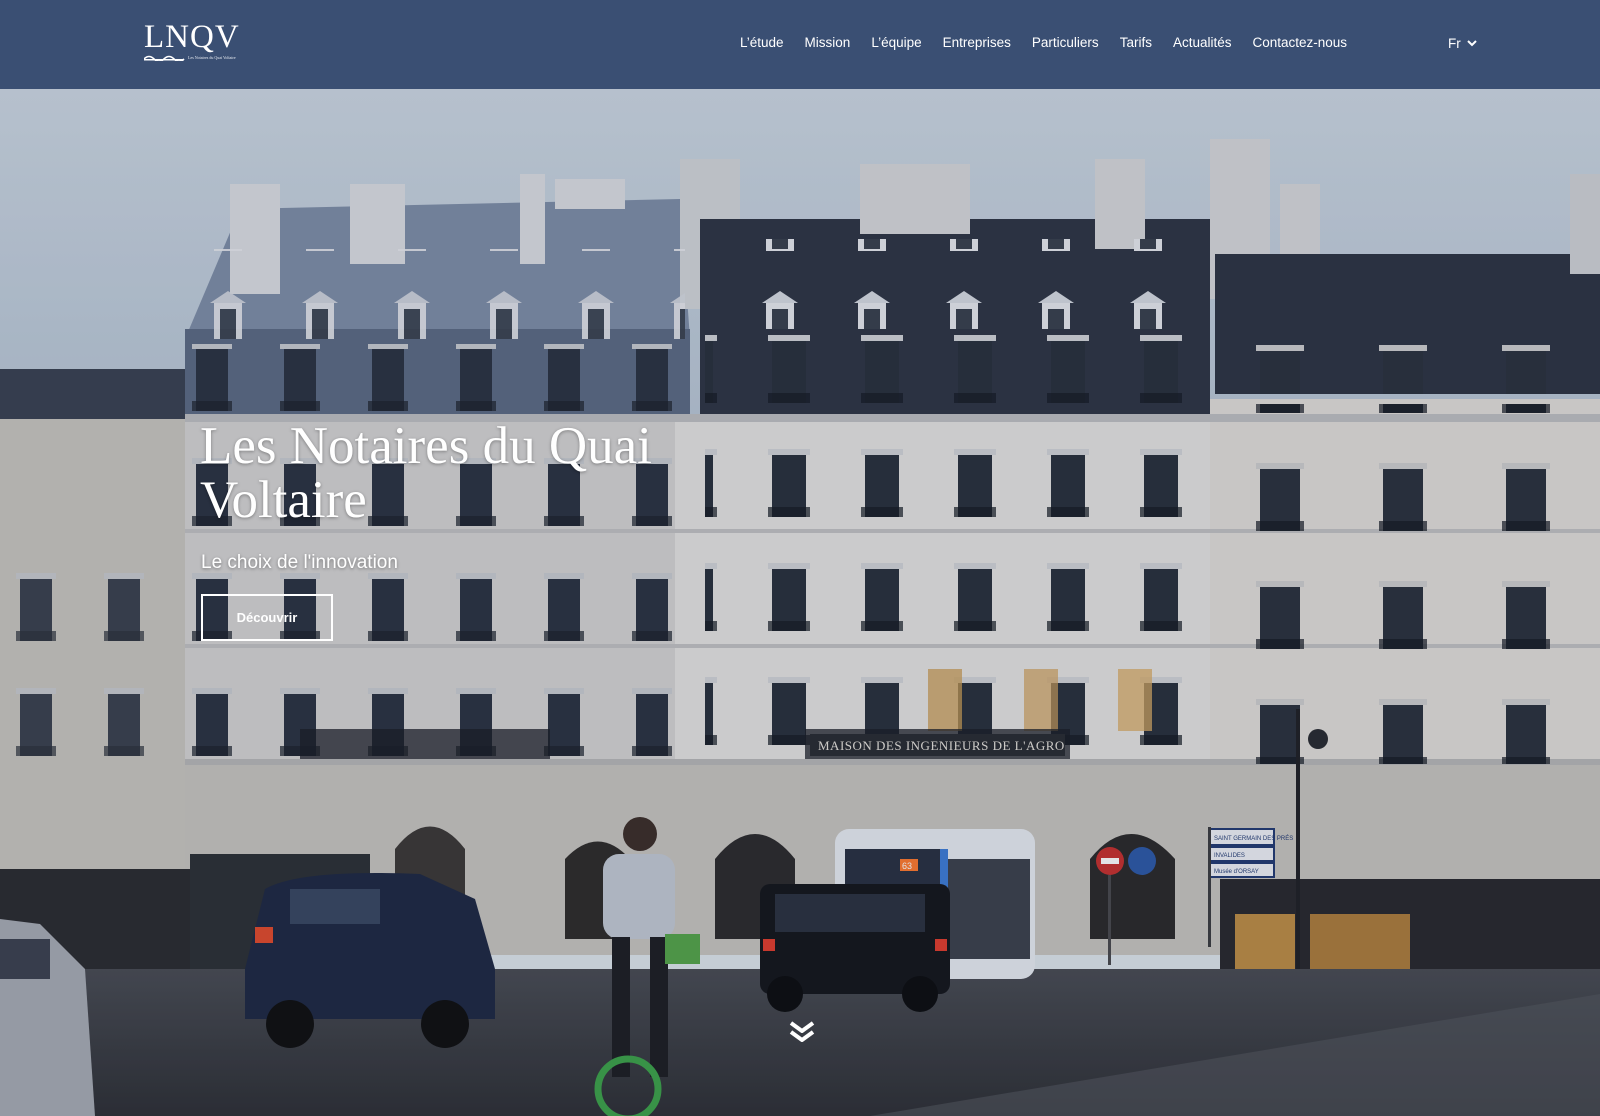 The width and height of the screenshot is (1600, 1116). I want to click on language-selector: Fr, so click(1462, 43).